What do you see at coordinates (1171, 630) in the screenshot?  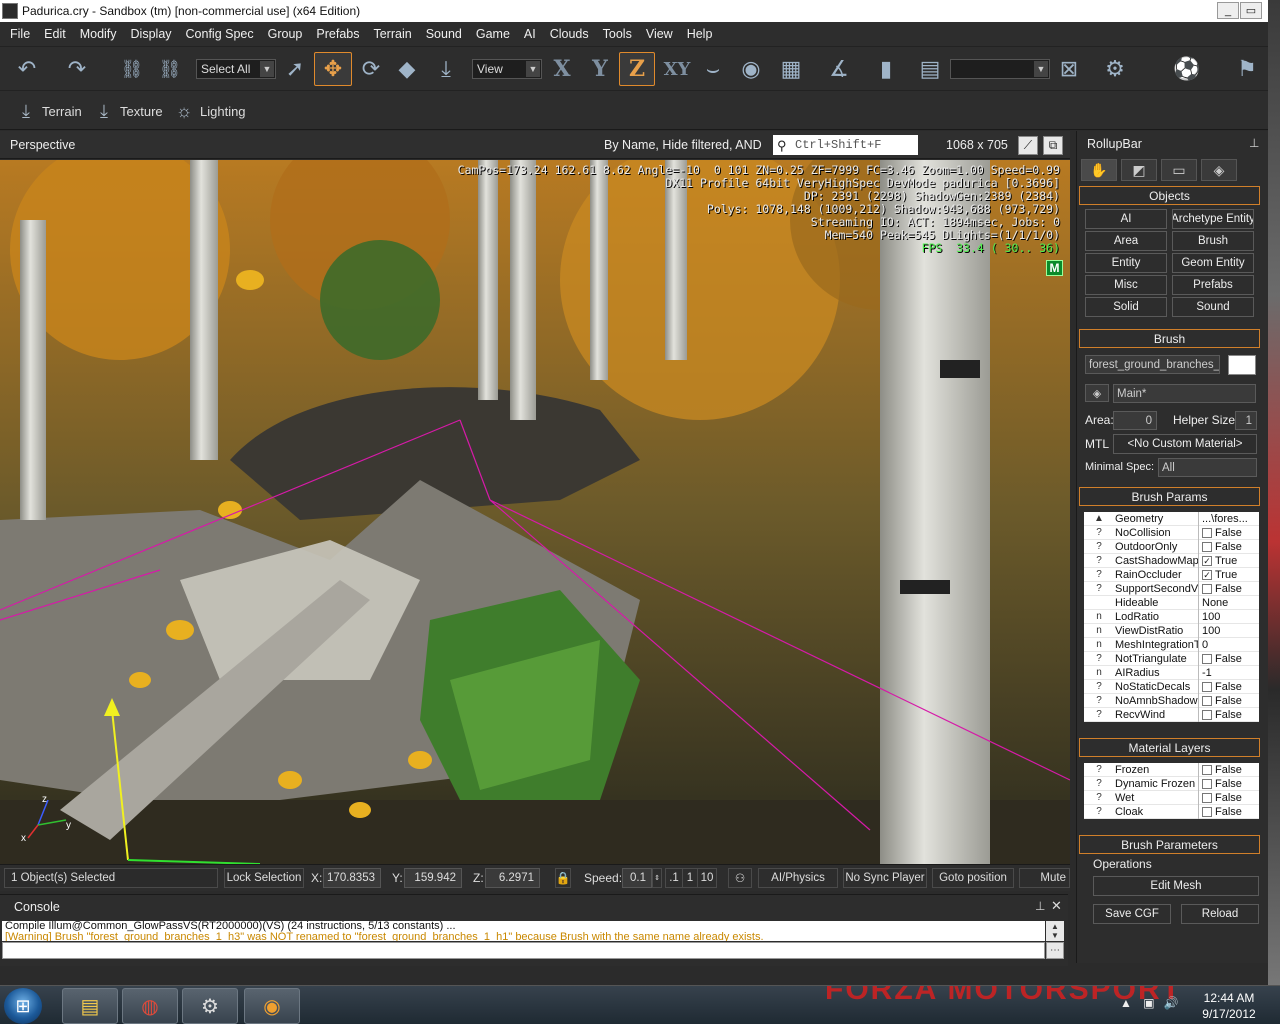 I see `brush-param-row: n ViewDistRatio 100` at bounding box center [1171, 630].